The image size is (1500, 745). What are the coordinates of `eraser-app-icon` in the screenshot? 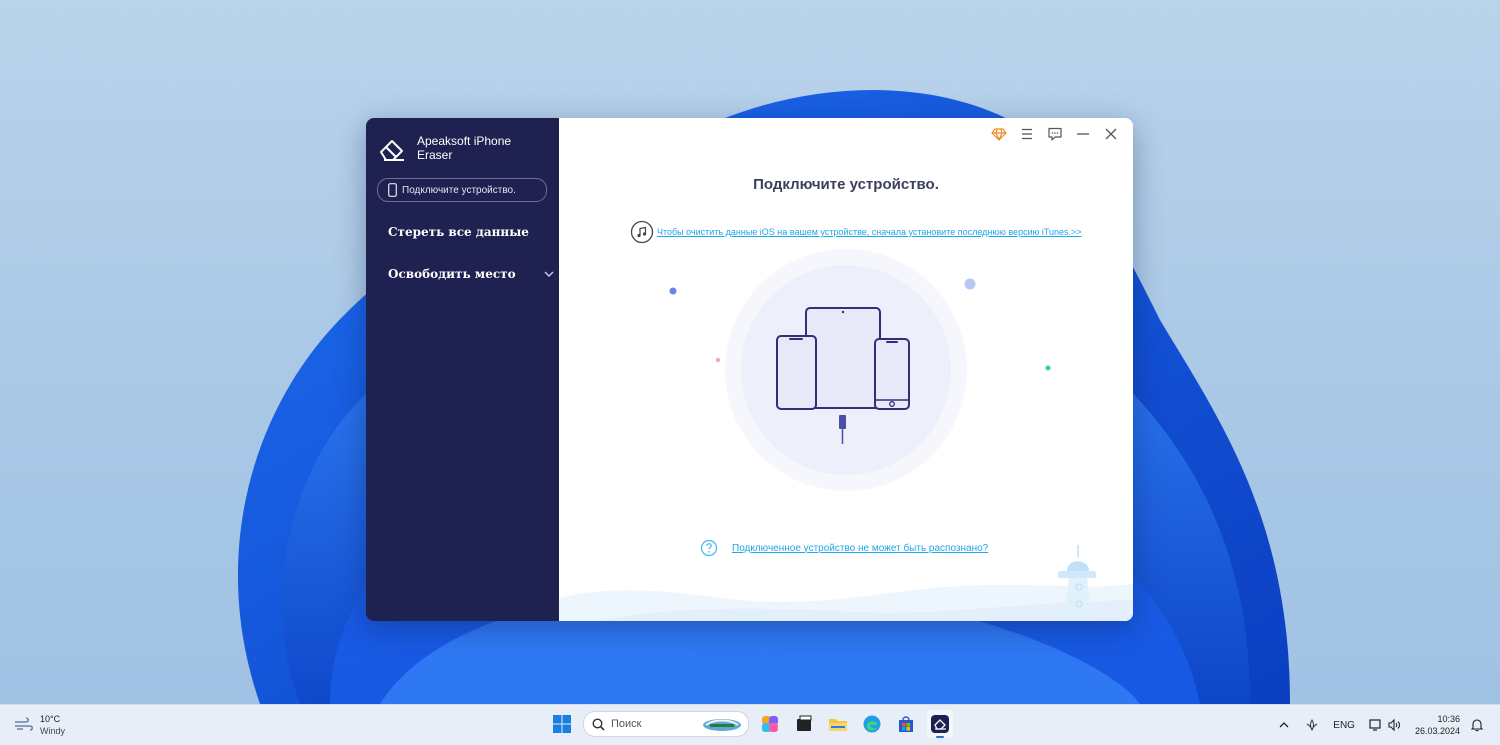 It's located at (940, 724).